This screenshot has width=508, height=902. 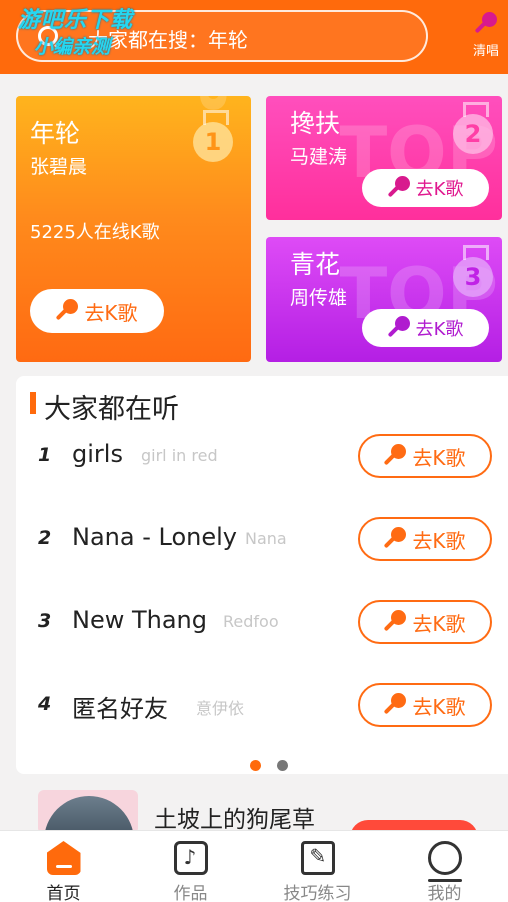 I want to click on song-artist: Redfoo, so click(x=251, y=621).